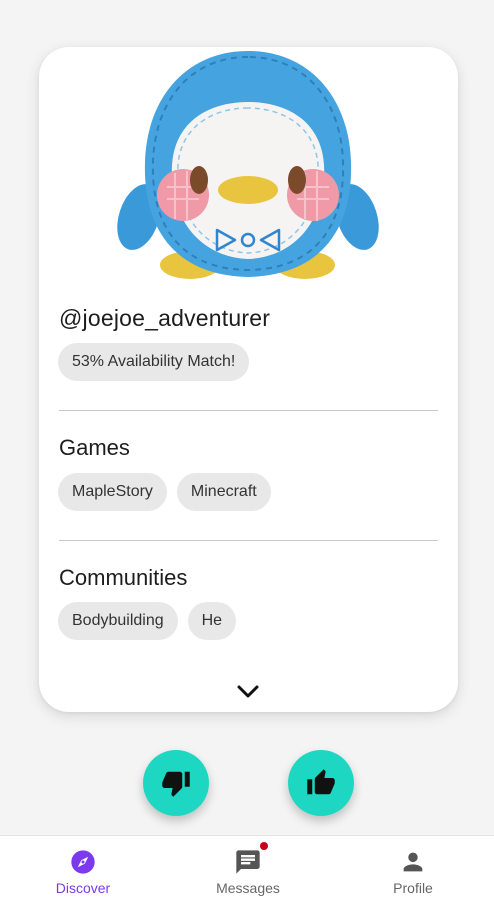 The image size is (494, 900). Describe the element at coordinates (413, 862) in the screenshot. I see `person-icon` at that location.